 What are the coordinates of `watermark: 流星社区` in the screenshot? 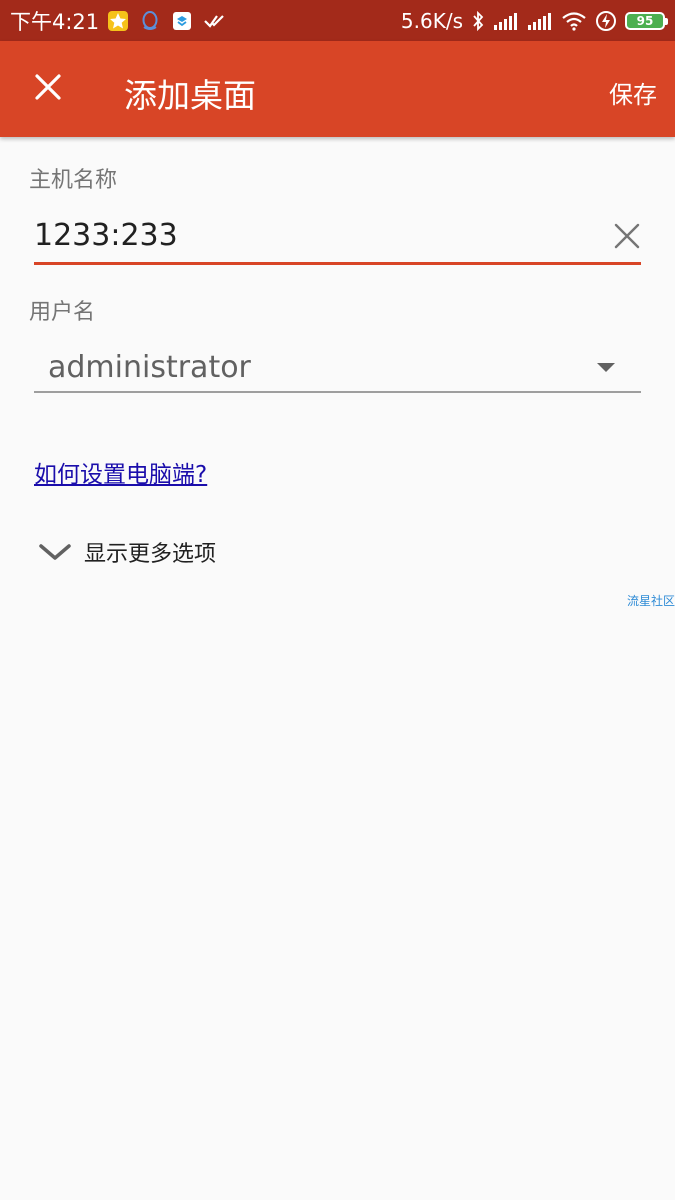 It's located at (650, 601).